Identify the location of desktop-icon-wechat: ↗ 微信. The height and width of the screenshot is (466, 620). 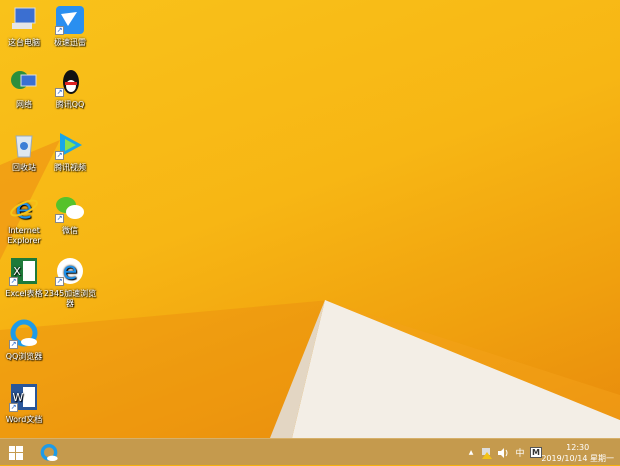
(70, 214).